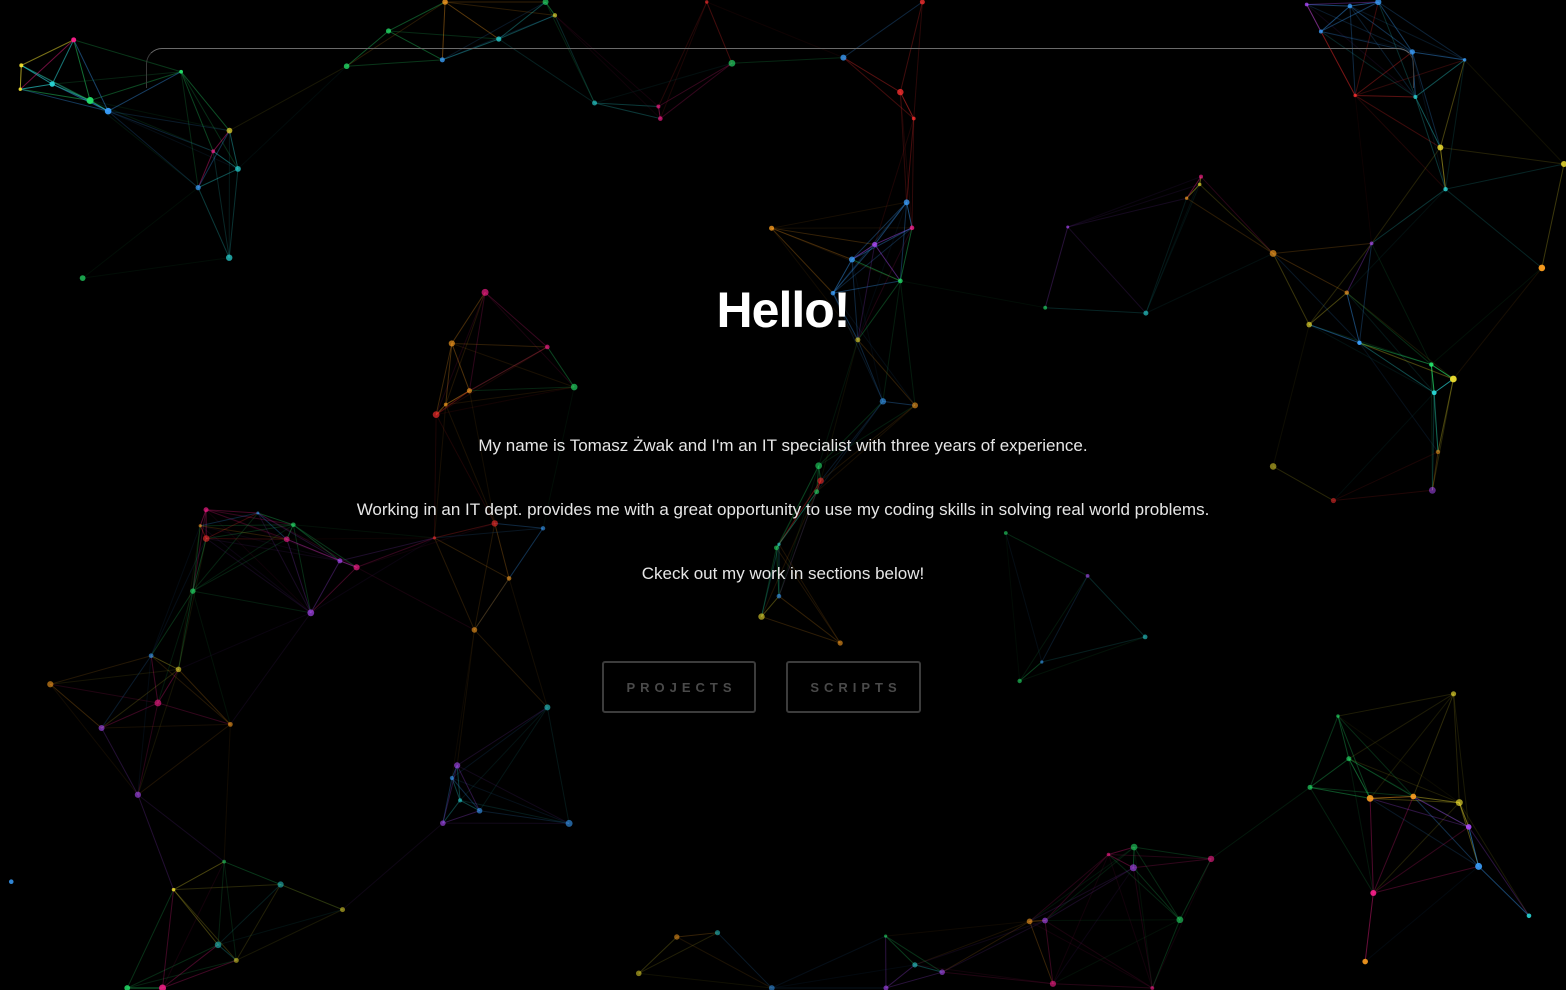  What do you see at coordinates (679, 687) in the screenshot?
I see `projects-button: PROJECTS` at bounding box center [679, 687].